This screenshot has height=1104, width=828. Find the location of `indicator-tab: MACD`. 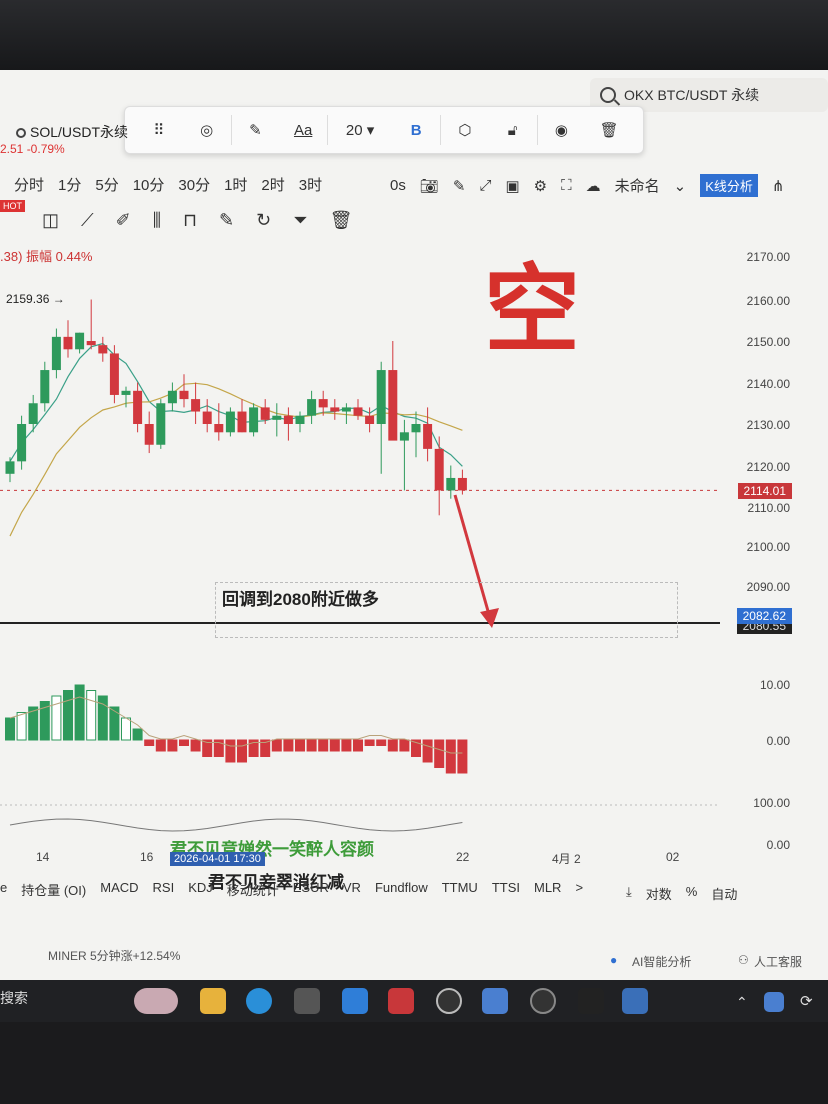

indicator-tab: MACD is located at coordinates (119, 889).